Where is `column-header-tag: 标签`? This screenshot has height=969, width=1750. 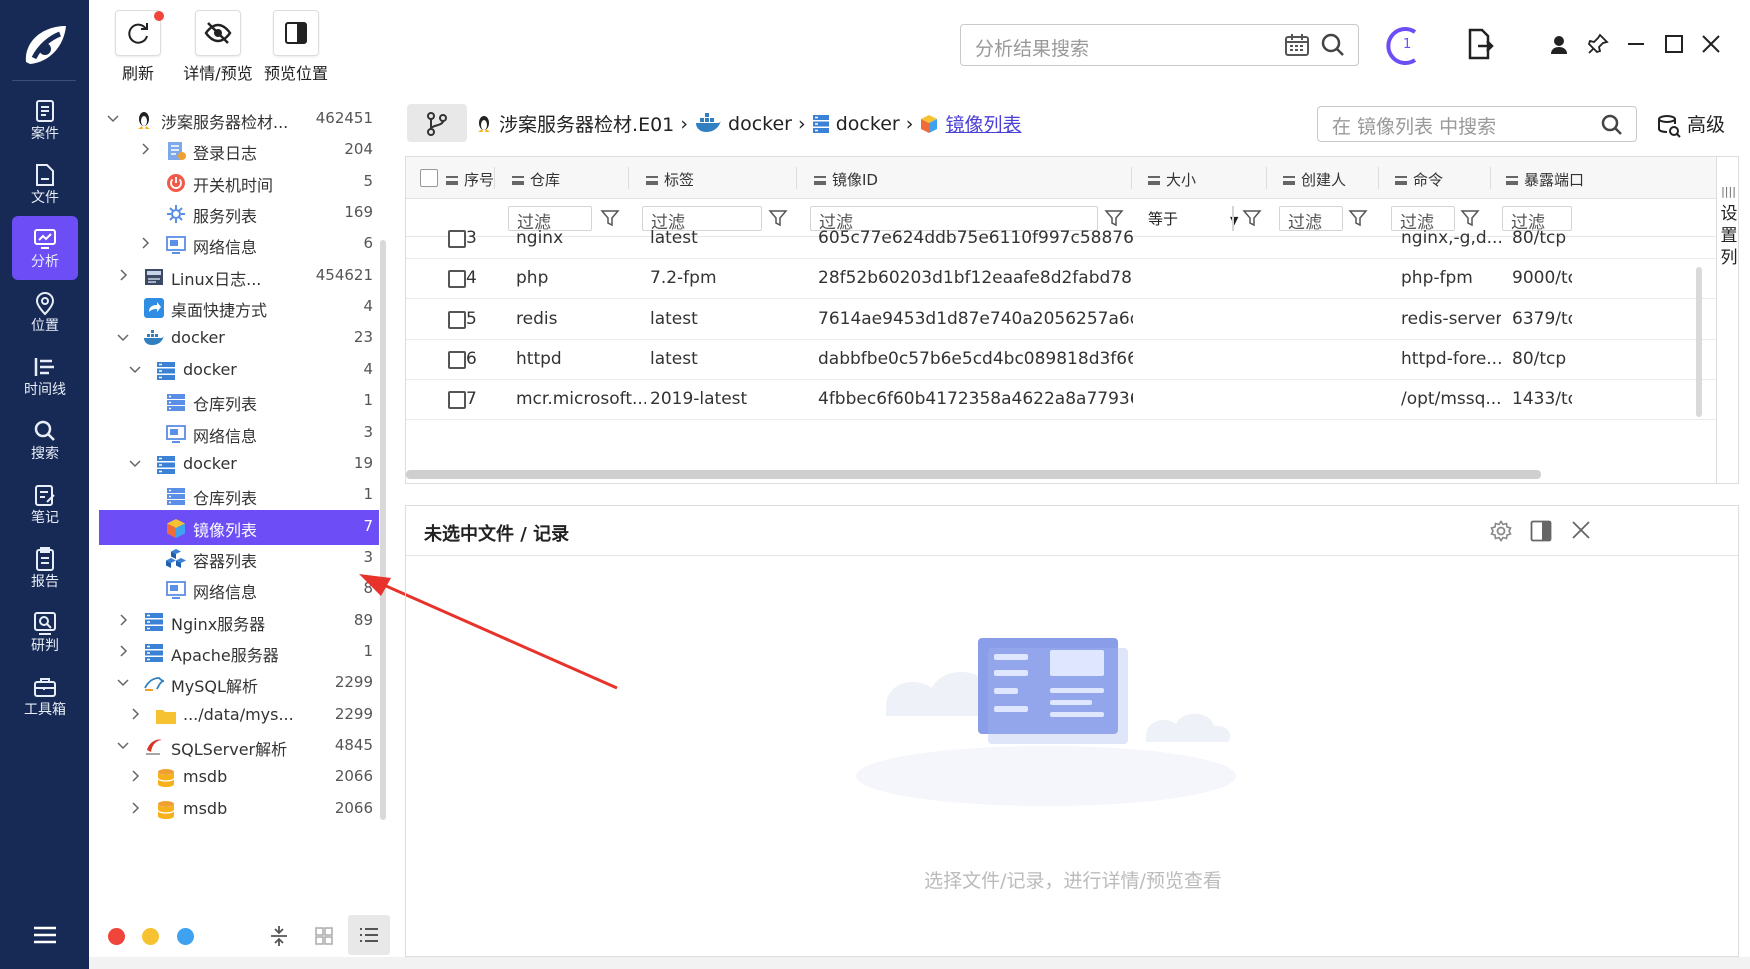
column-header-tag: 标签 is located at coordinates (670, 179).